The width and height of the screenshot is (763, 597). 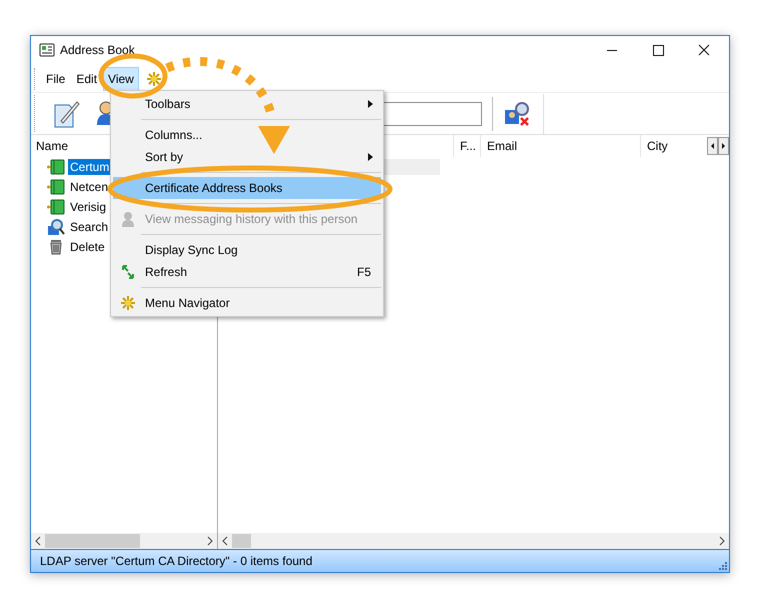 I want to click on menu-item: Display Sync Log, so click(x=247, y=250).